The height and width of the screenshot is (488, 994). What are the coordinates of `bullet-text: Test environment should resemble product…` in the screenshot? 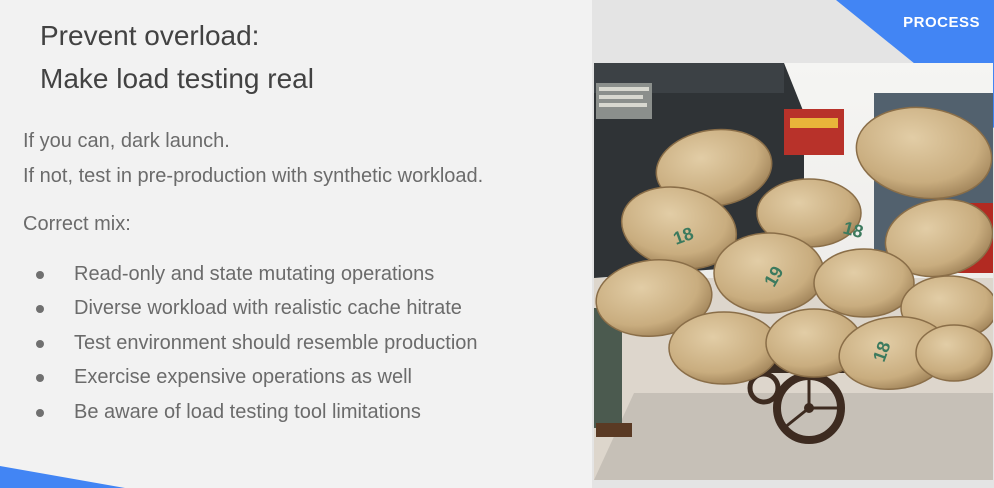 It's located at (276, 342).